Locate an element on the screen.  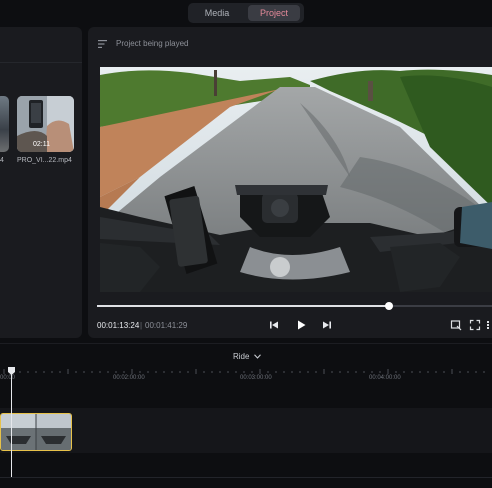
timeline-name: Ride is located at coordinates (241, 356).